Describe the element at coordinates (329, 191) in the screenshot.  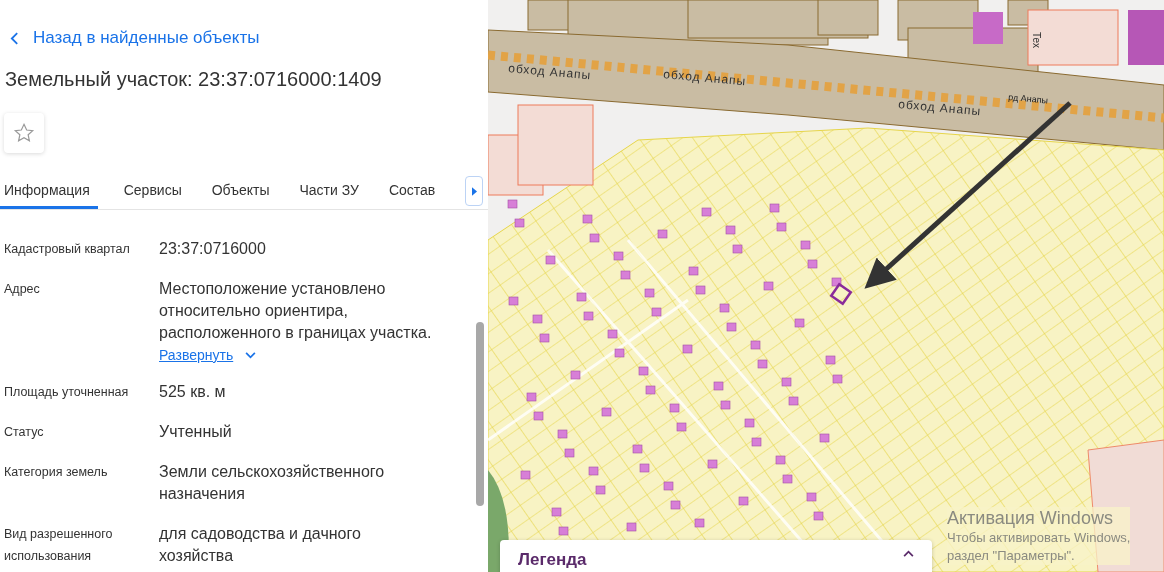
I see `tab: Части ЗУ` at that location.